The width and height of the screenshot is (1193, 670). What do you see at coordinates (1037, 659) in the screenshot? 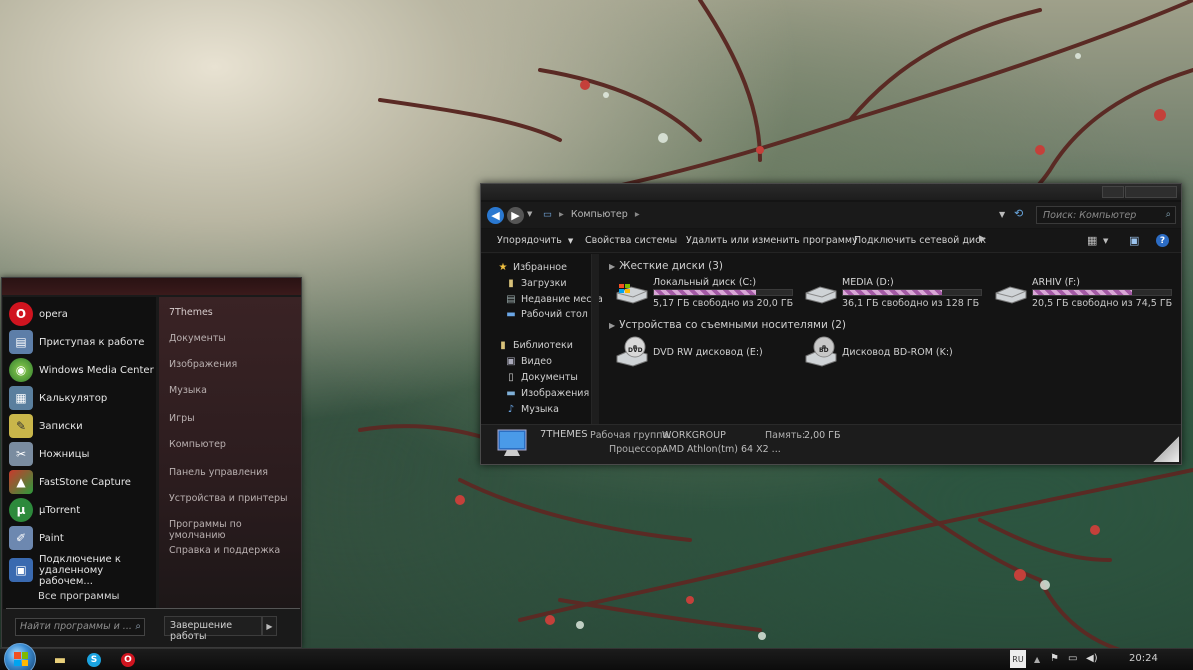
I see `show-hidden-icons-icon: ▲` at bounding box center [1037, 659].